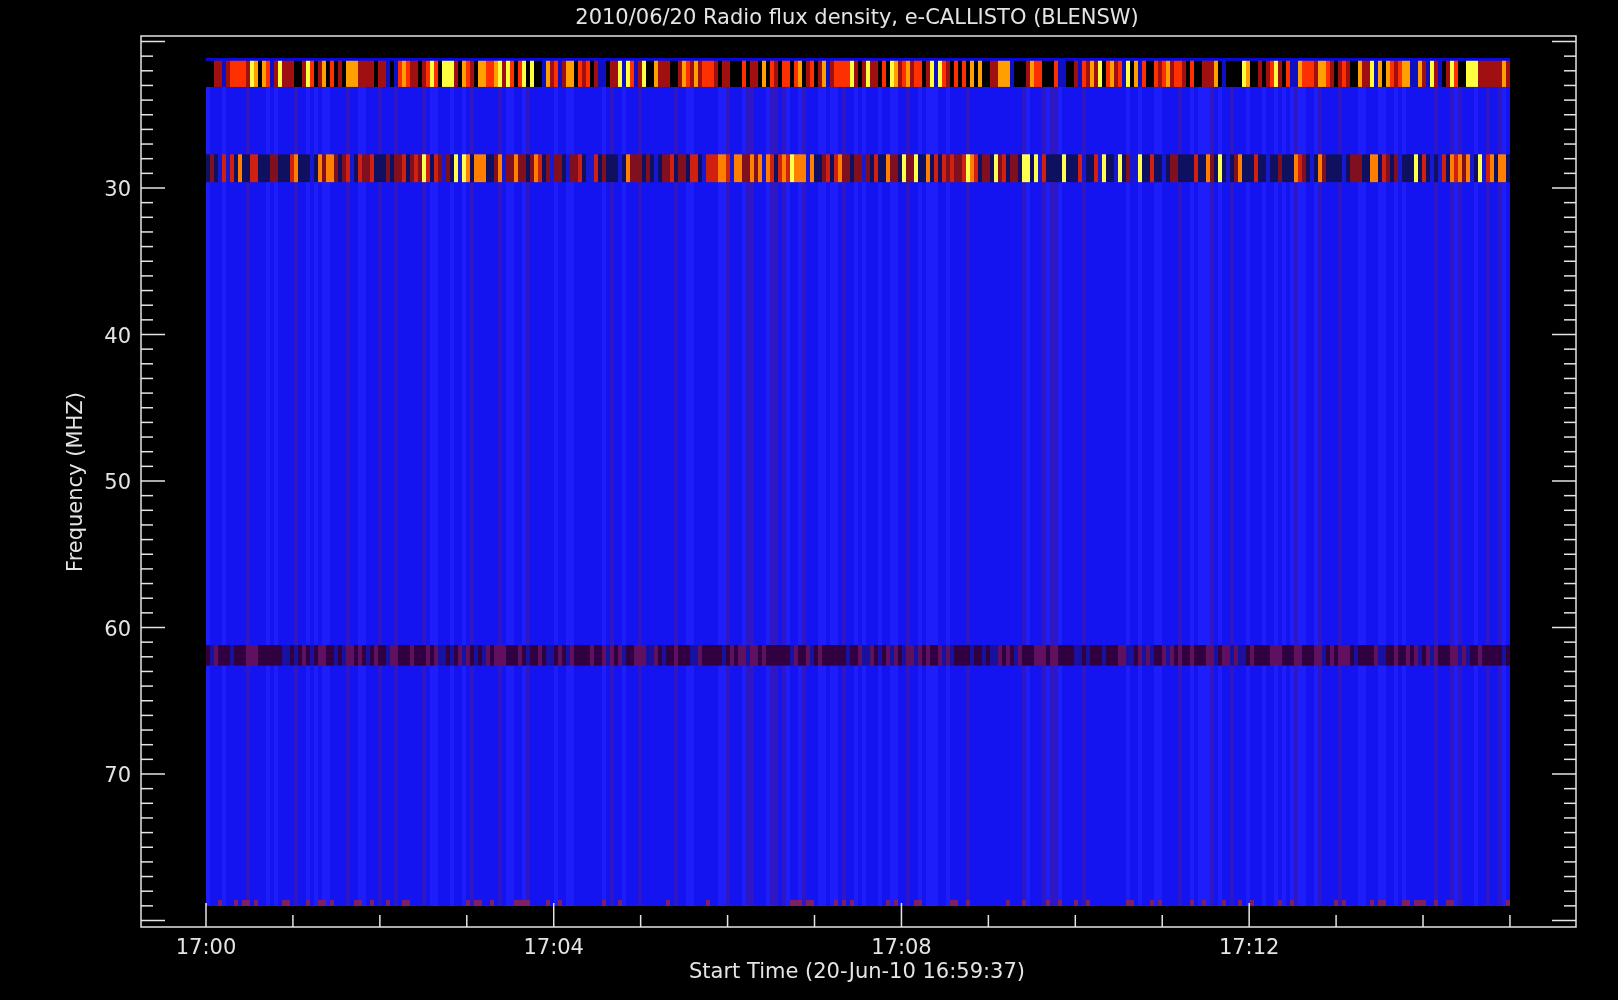 This screenshot has height=1000, width=1618. What do you see at coordinates (1249, 947) in the screenshot?
I see `x-tick-label: 17:12` at bounding box center [1249, 947].